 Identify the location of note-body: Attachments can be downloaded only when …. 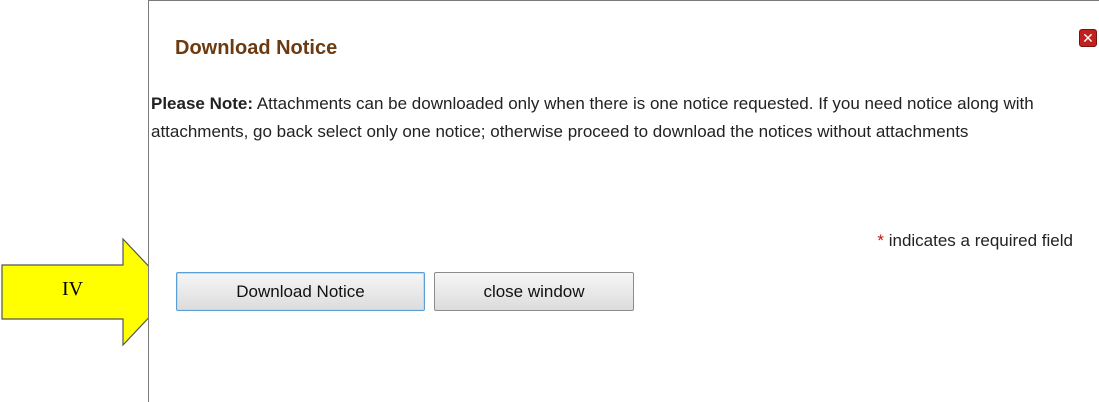
(592, 117).